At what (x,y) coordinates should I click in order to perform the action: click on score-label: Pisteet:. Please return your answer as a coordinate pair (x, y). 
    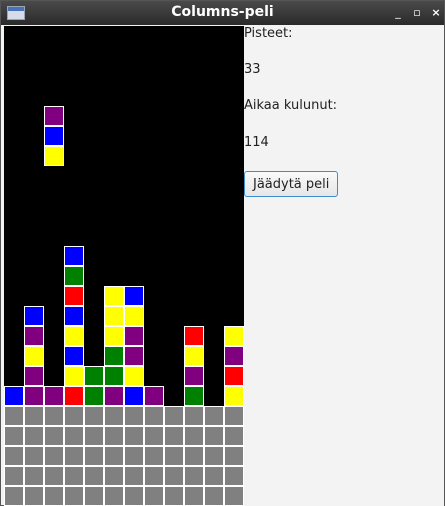
    Looking at the image, I should click on (268, 33).